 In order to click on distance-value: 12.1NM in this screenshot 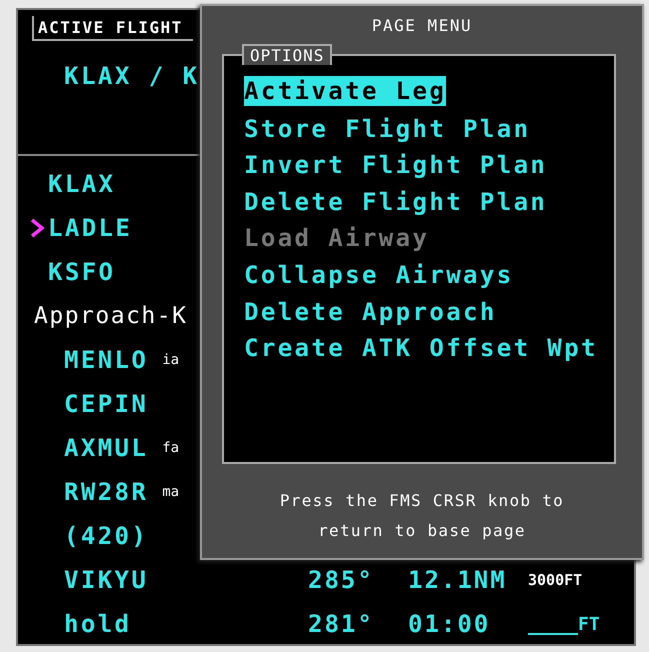, I will do `click(458, 580)`.